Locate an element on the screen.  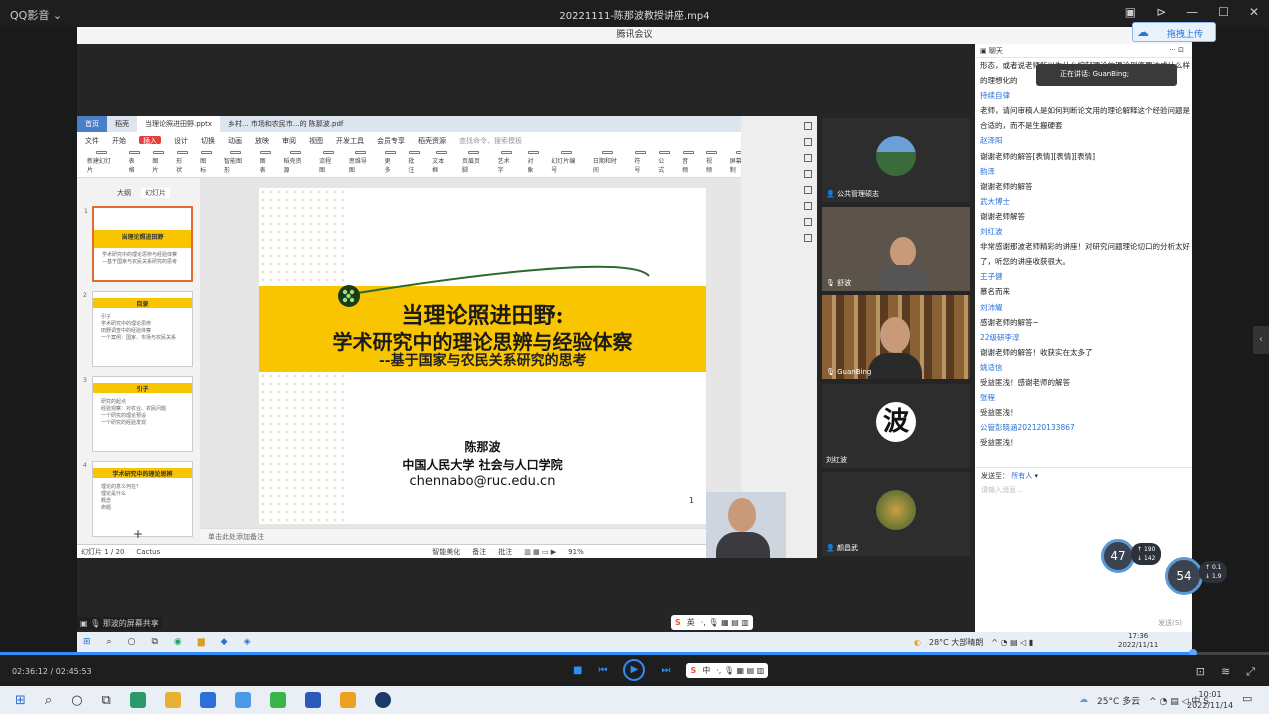
ime-bar: S英 ·, 🎙 ▦ ▤ ▥ is located at coordinates (712, 622).